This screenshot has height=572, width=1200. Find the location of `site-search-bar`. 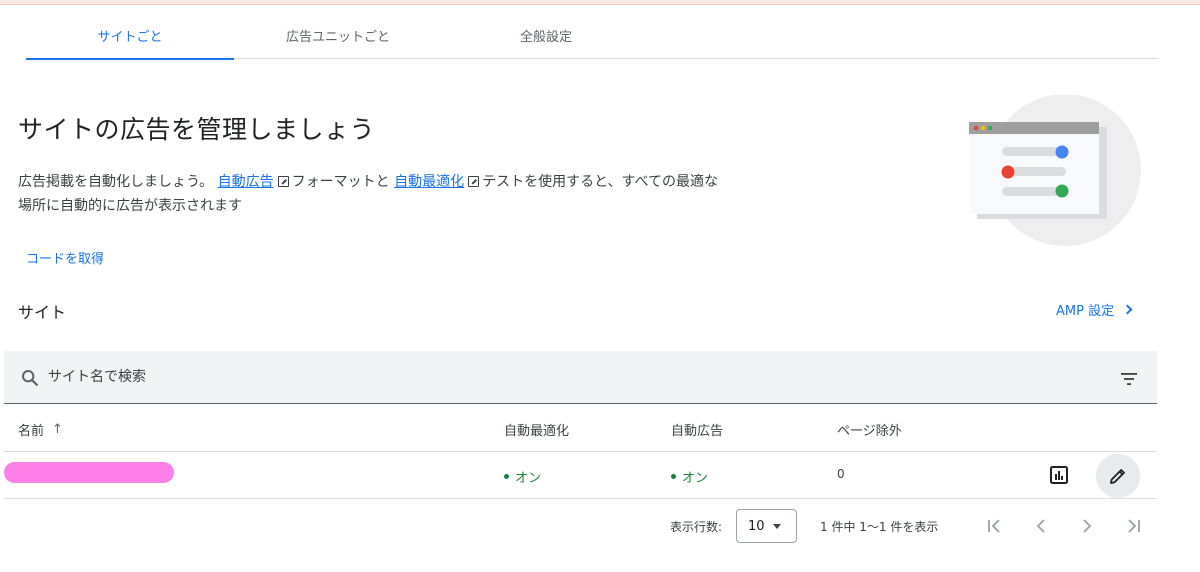

site-search-bar is located at coordinates (580, 377).